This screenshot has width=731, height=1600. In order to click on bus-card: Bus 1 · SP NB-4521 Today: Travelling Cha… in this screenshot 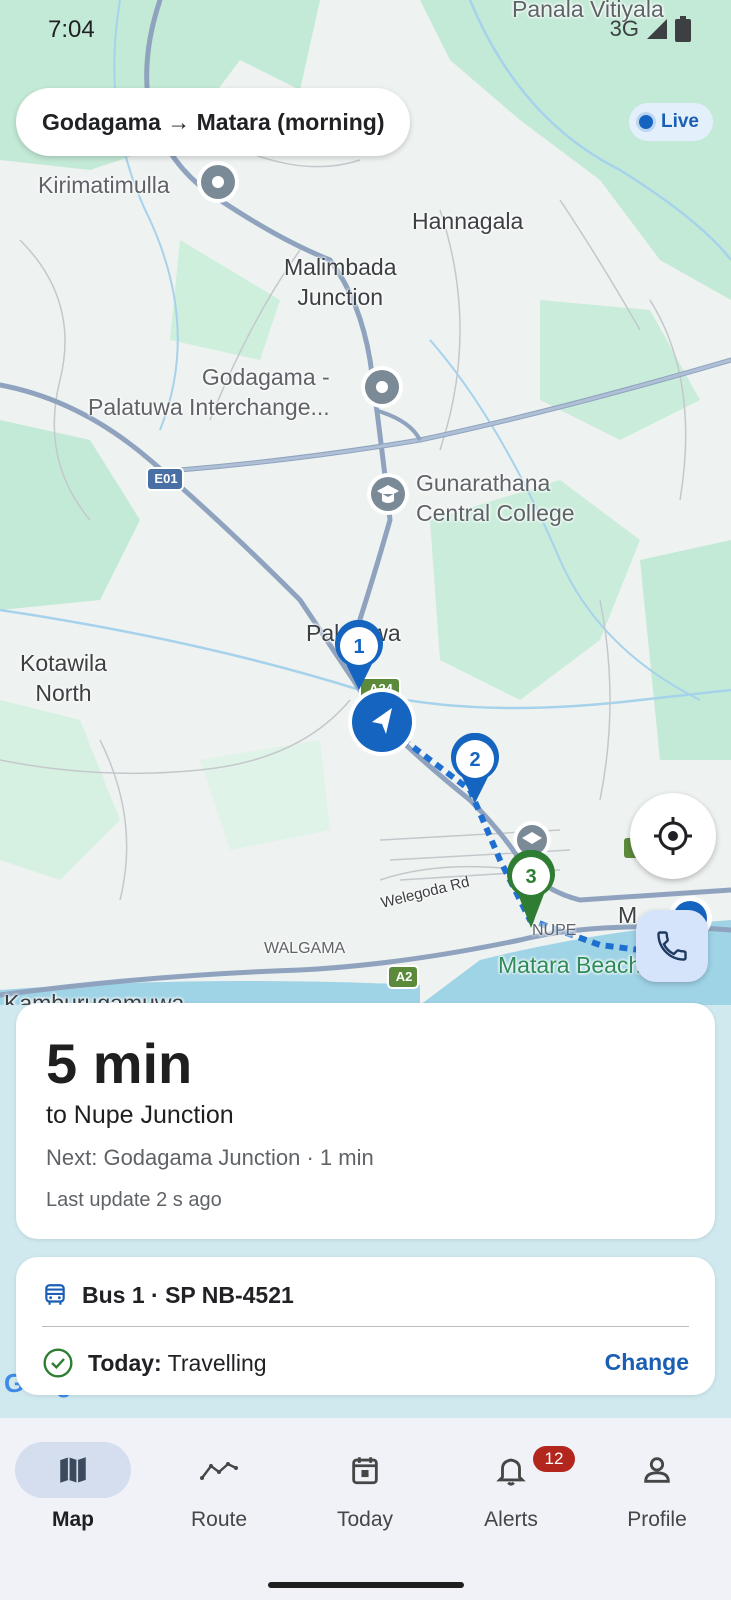, I will do `click(365, 1326)`.